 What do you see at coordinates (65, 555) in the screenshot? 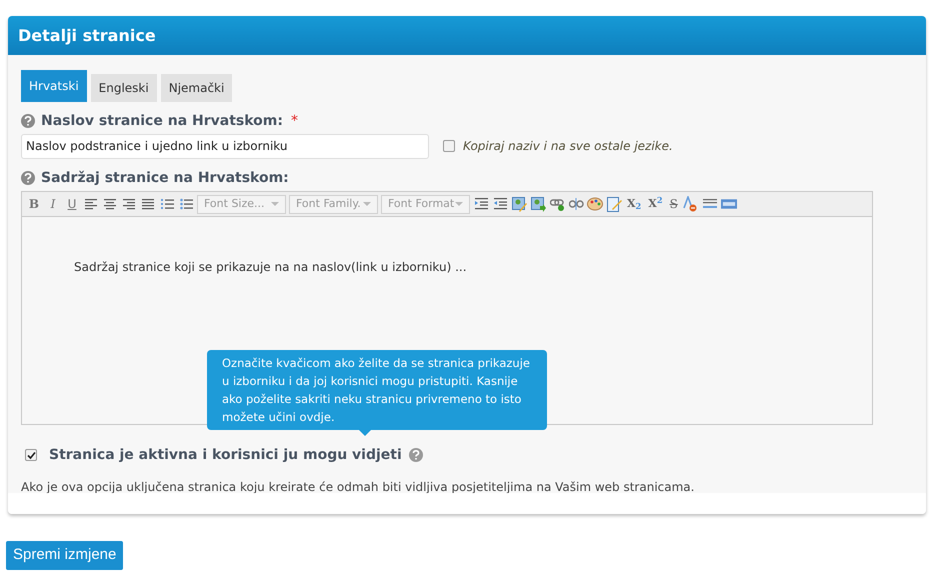
I see `save-button: Spremi izmjene` at bounding box center [65, 555].